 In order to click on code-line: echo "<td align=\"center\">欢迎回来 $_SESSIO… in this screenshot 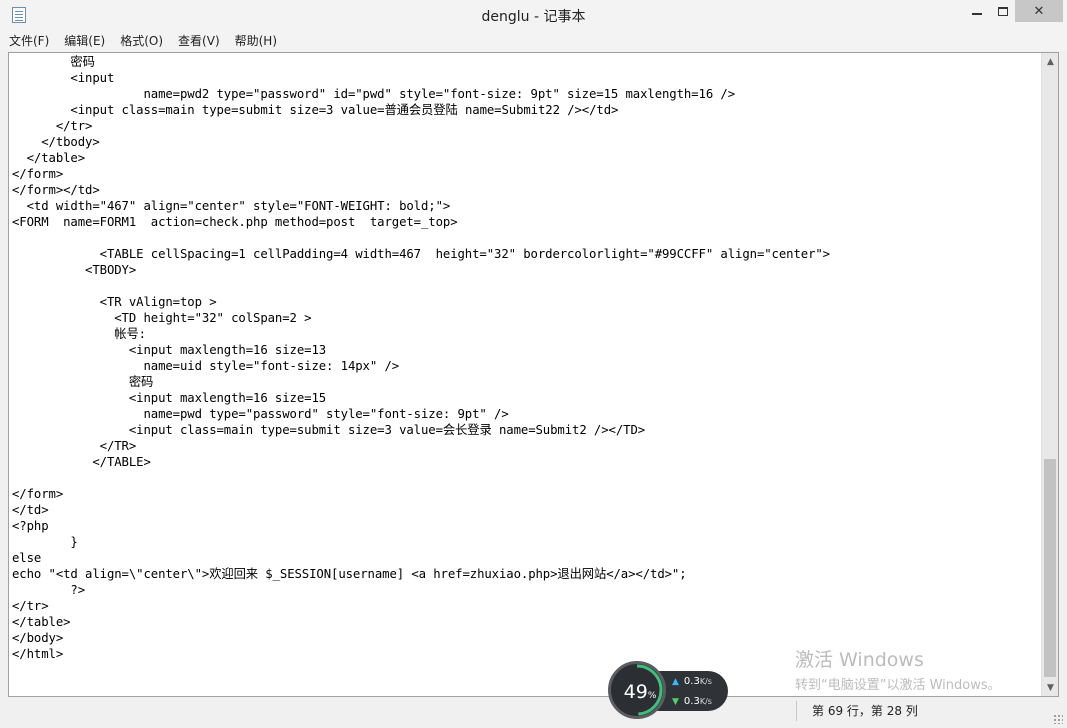, I will do `click(525, 574)`.